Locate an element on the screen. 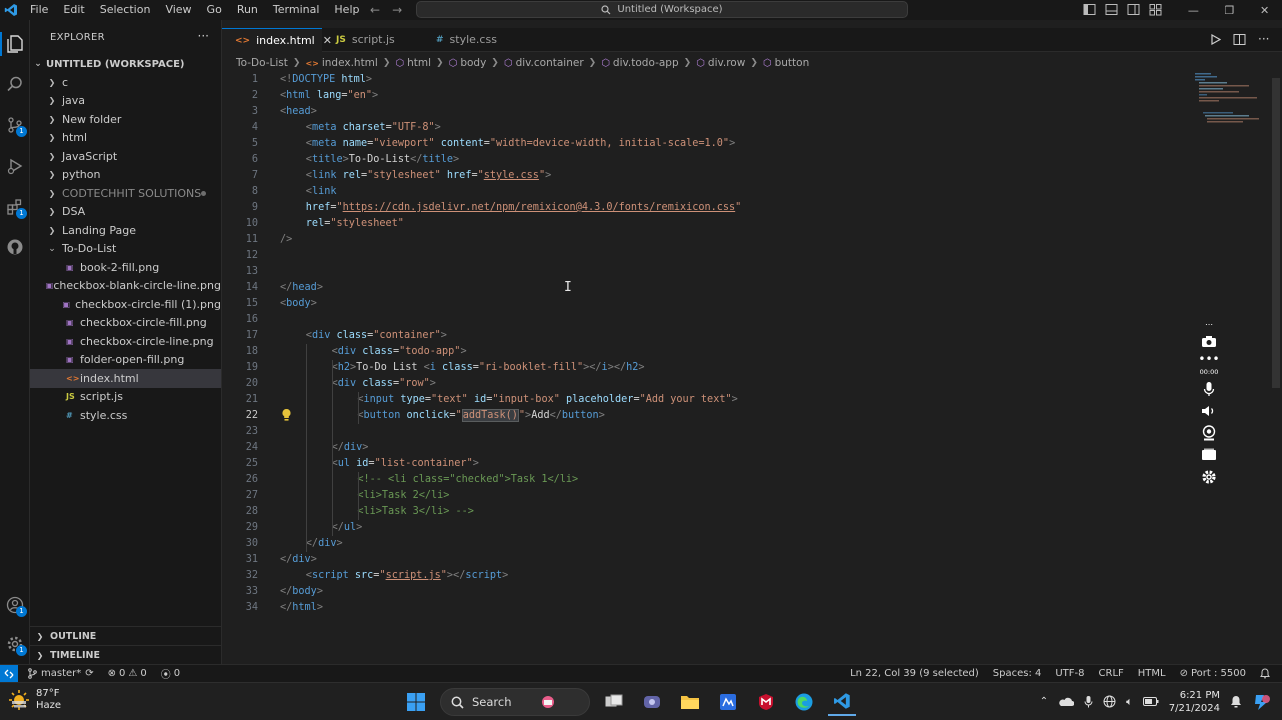  branch-status: master* ⟳ is located at coordinates (60, 673).